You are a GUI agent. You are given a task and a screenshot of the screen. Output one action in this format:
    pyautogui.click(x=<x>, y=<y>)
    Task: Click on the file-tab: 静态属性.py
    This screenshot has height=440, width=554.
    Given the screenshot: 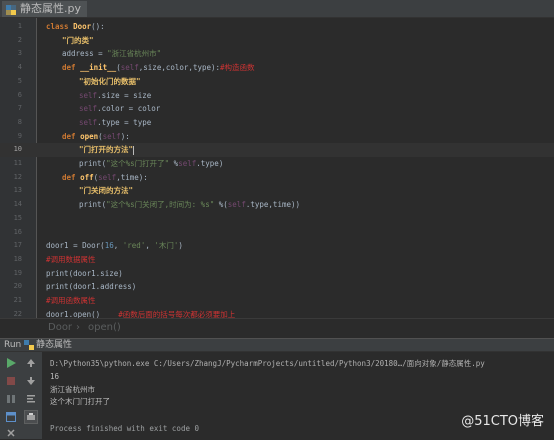 What is the action you would take?
    pyautogui.click(x=44, y=9)
    